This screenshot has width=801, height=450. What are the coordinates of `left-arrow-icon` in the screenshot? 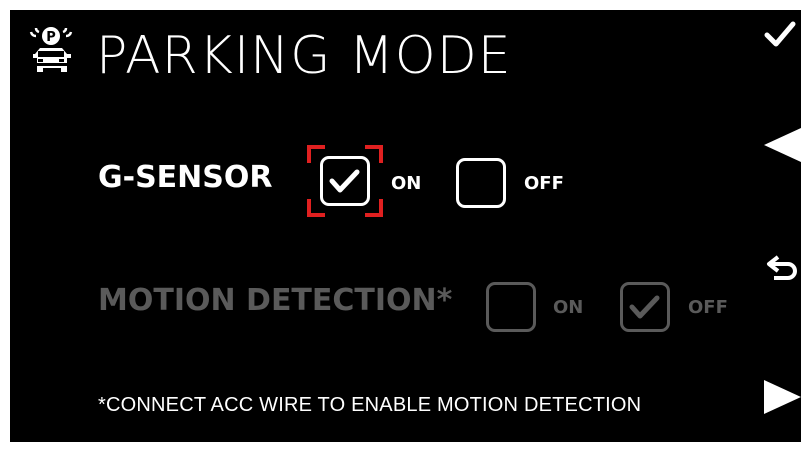 It's located at (782, 147).